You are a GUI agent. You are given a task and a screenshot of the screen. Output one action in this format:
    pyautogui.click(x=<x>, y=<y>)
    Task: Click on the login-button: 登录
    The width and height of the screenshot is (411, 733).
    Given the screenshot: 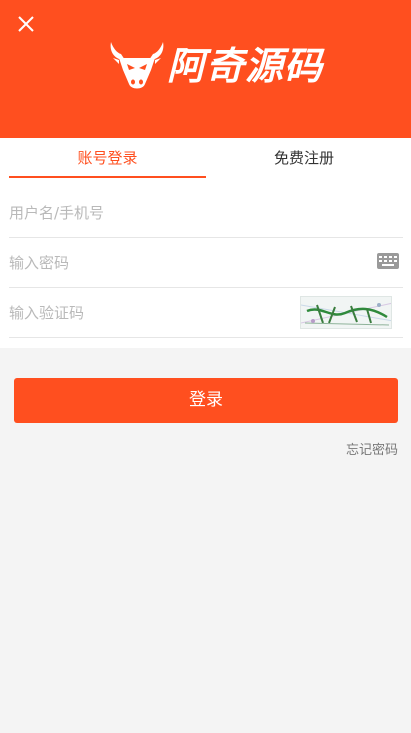 What is the action you would take?
    pyautogui.click(x=206, y=400)
    